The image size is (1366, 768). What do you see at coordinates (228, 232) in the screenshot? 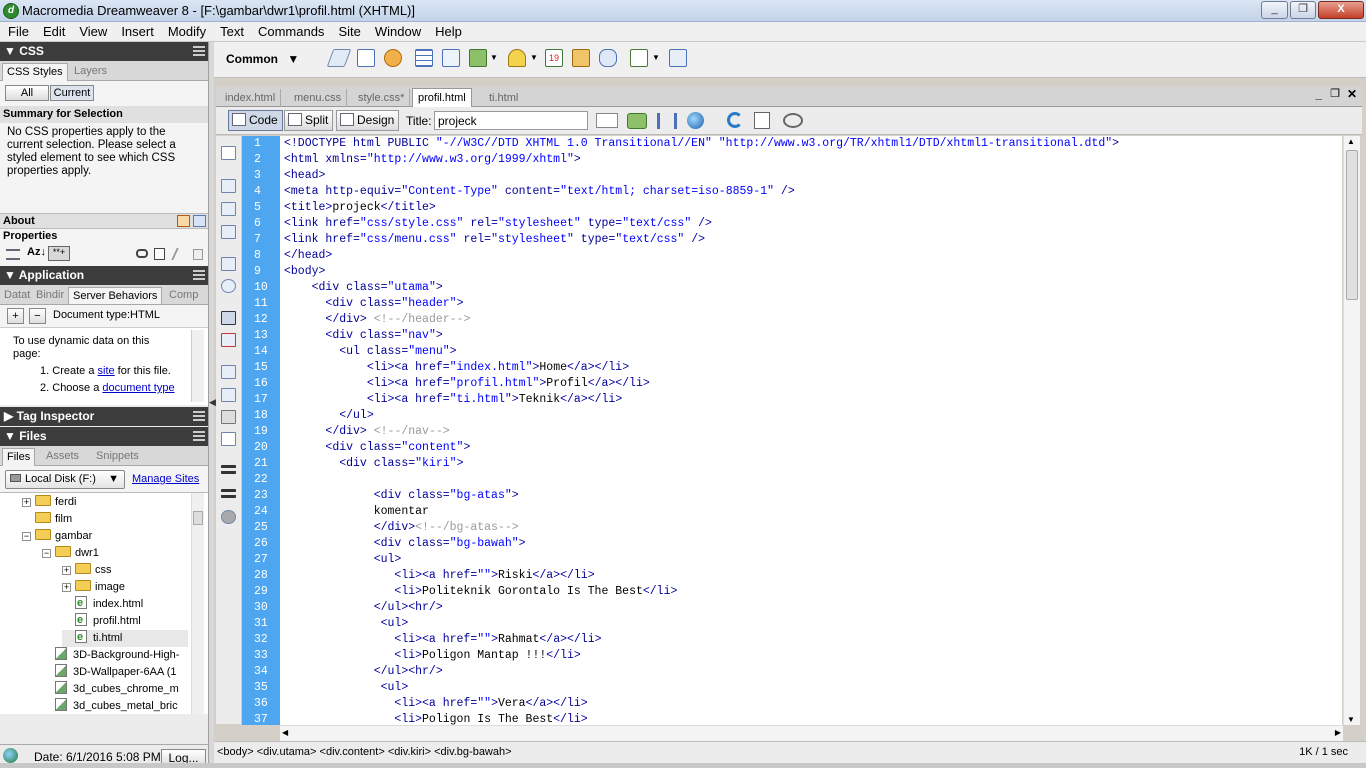
I see `expand-all-icon` at bounding box center [228, 232].